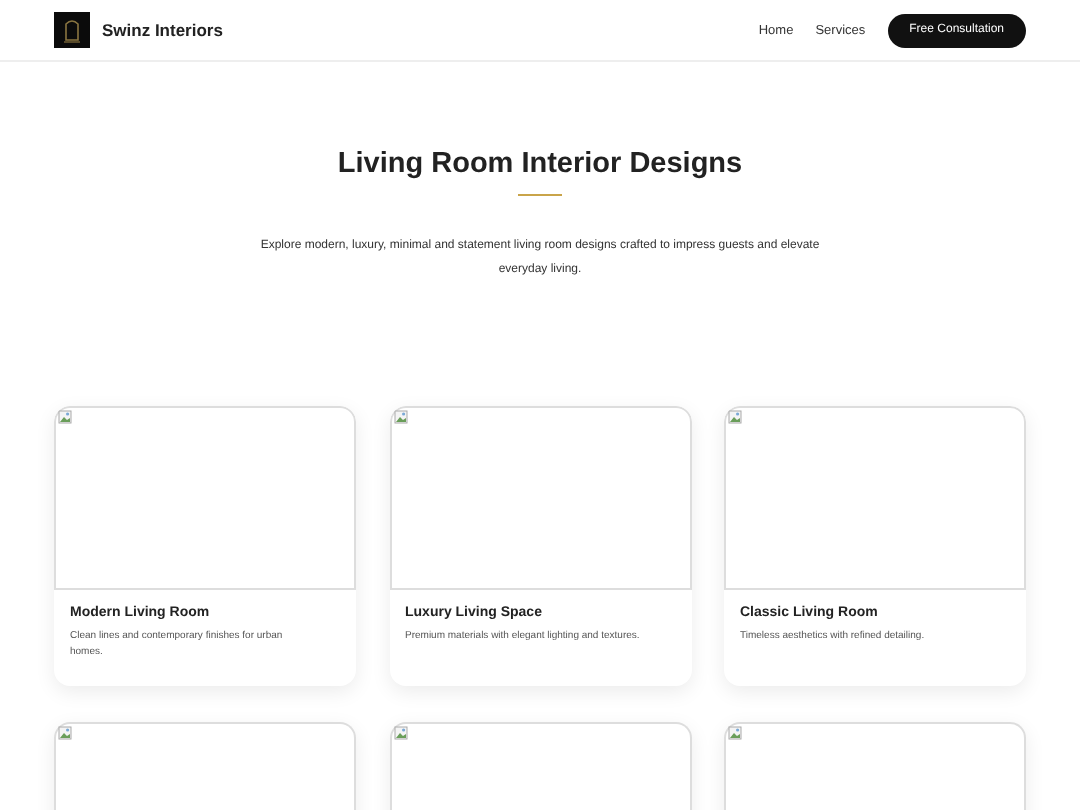  I want to click on page-title: Living Room Interior Designs, so click(540, 164).